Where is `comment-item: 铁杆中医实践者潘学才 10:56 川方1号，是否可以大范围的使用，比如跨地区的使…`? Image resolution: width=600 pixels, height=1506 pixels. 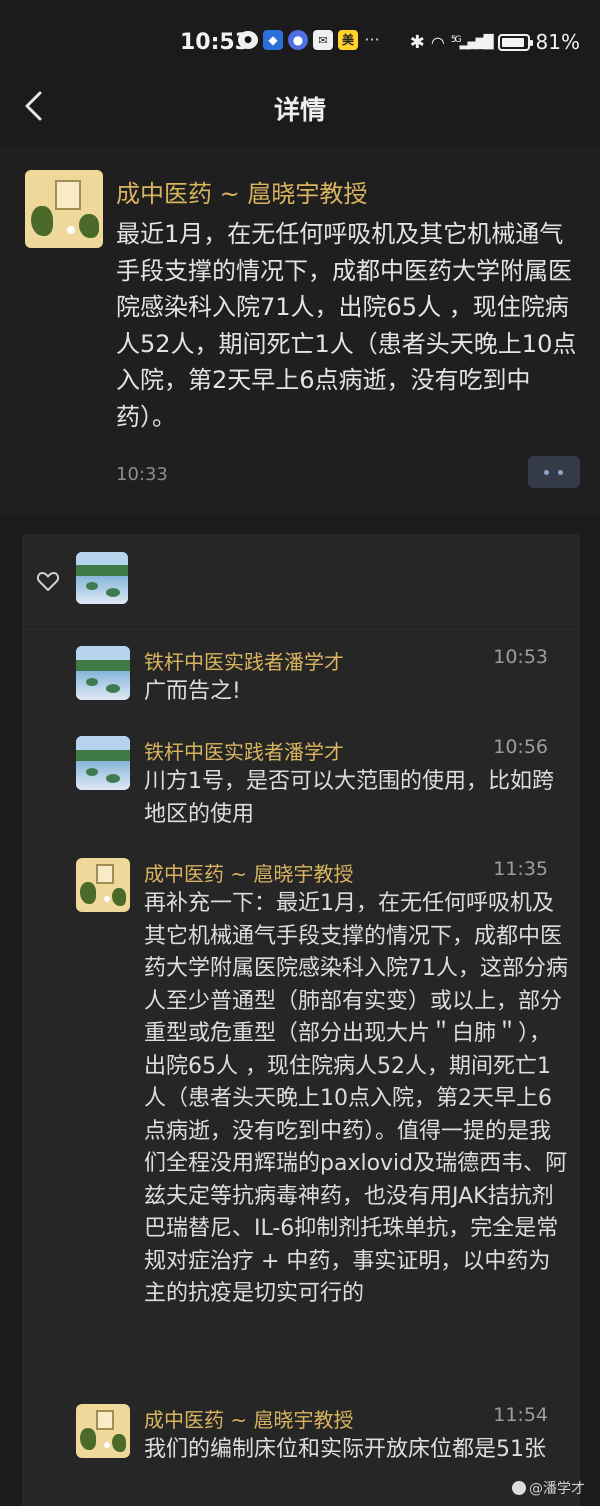
comment-item: 铁杆中医实践者潘学才 10:56 川方1号，是否可以大范围的使用，比如跨地区的使… is located at coordinates (301, 791).